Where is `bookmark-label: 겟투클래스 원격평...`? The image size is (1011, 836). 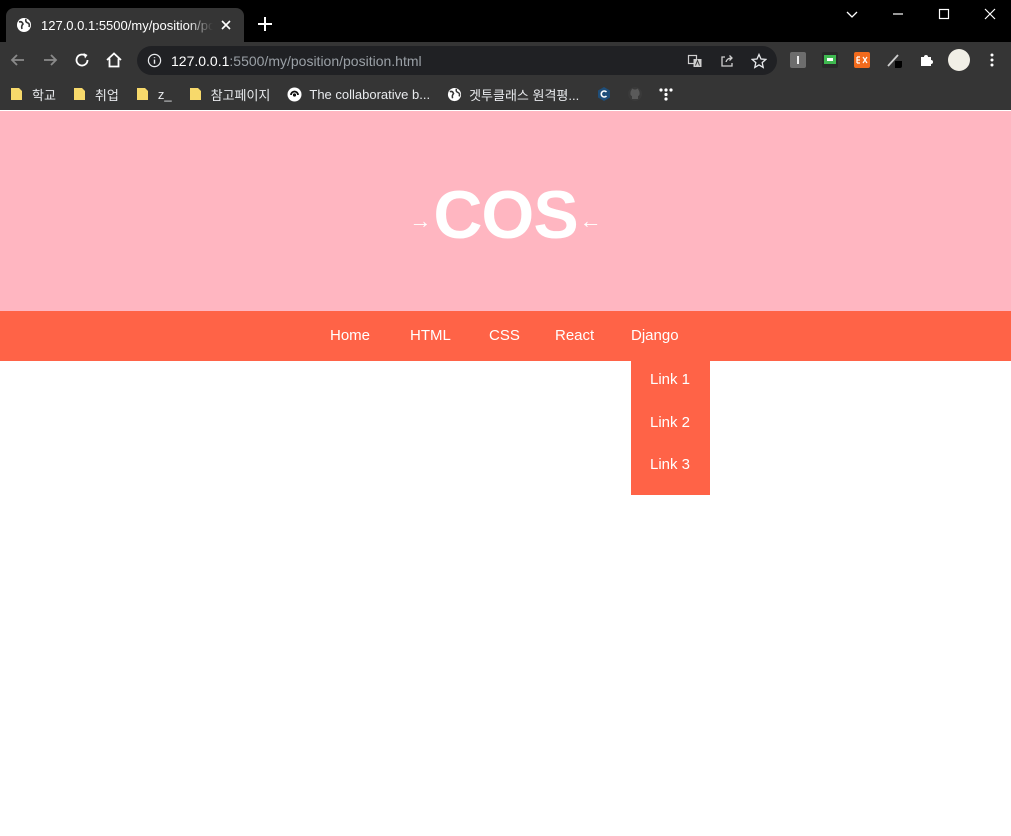
bookmark-label: 겟투클래스 원격평... is located at coordinates (524, 95).